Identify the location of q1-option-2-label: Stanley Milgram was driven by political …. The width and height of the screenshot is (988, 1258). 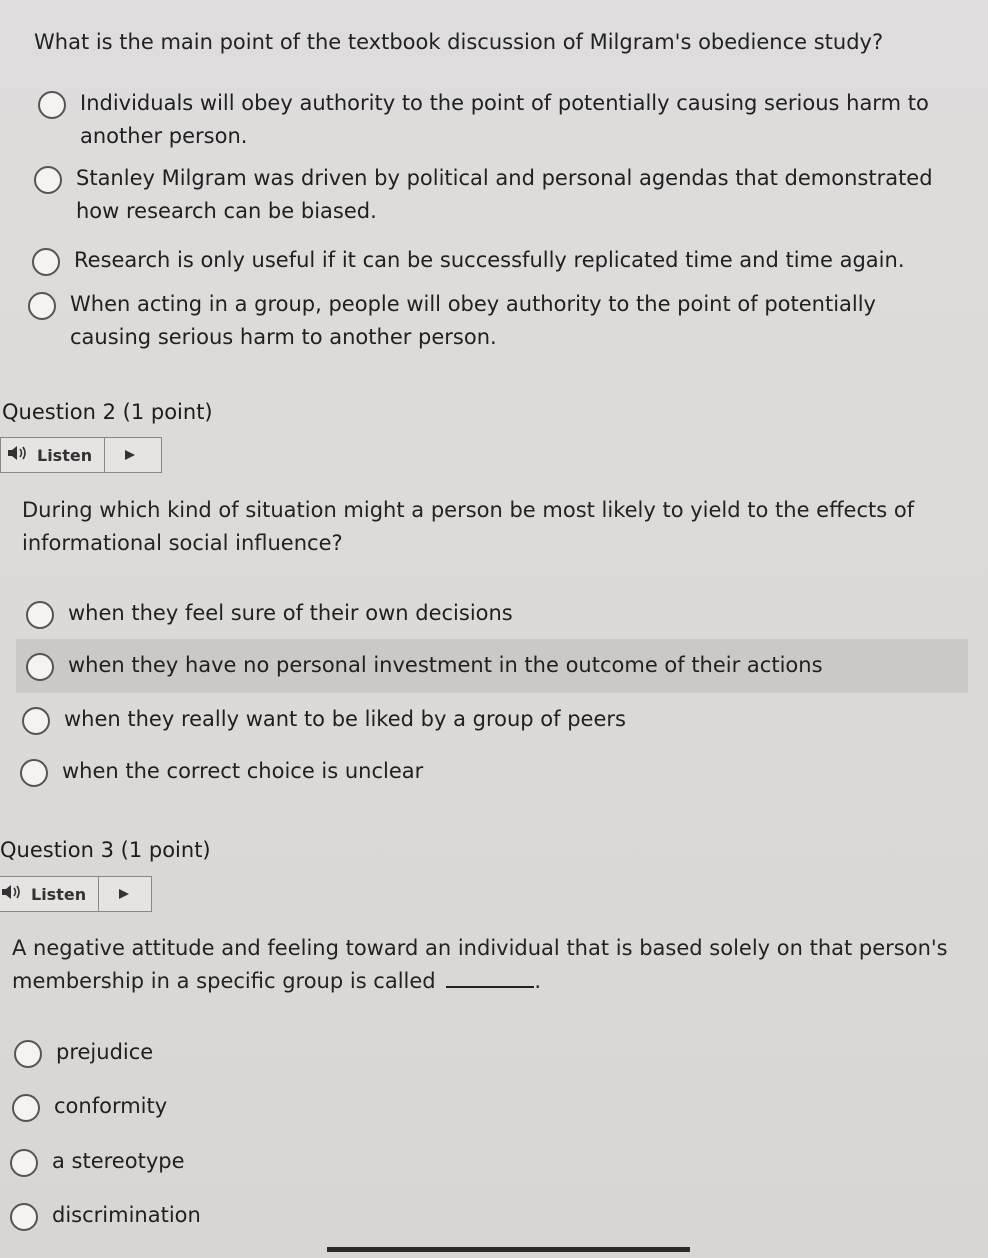
(504, 194).